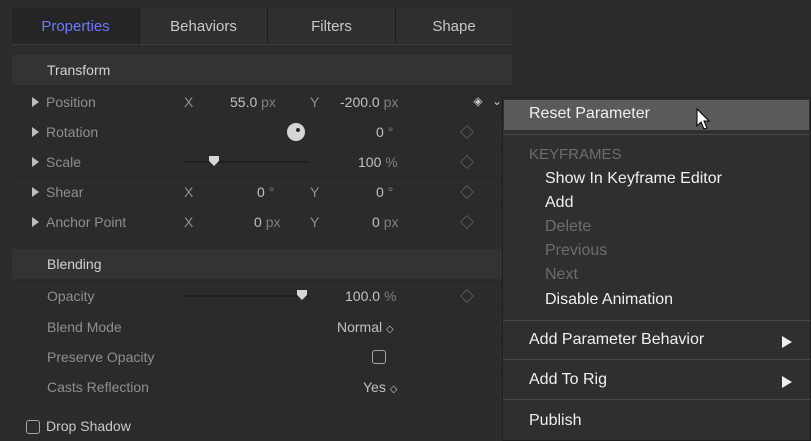  Describe the element at coordinates (568, 380) in the screenshot. I see `menu-item-add-to-rig: Add To Rig` at that location.